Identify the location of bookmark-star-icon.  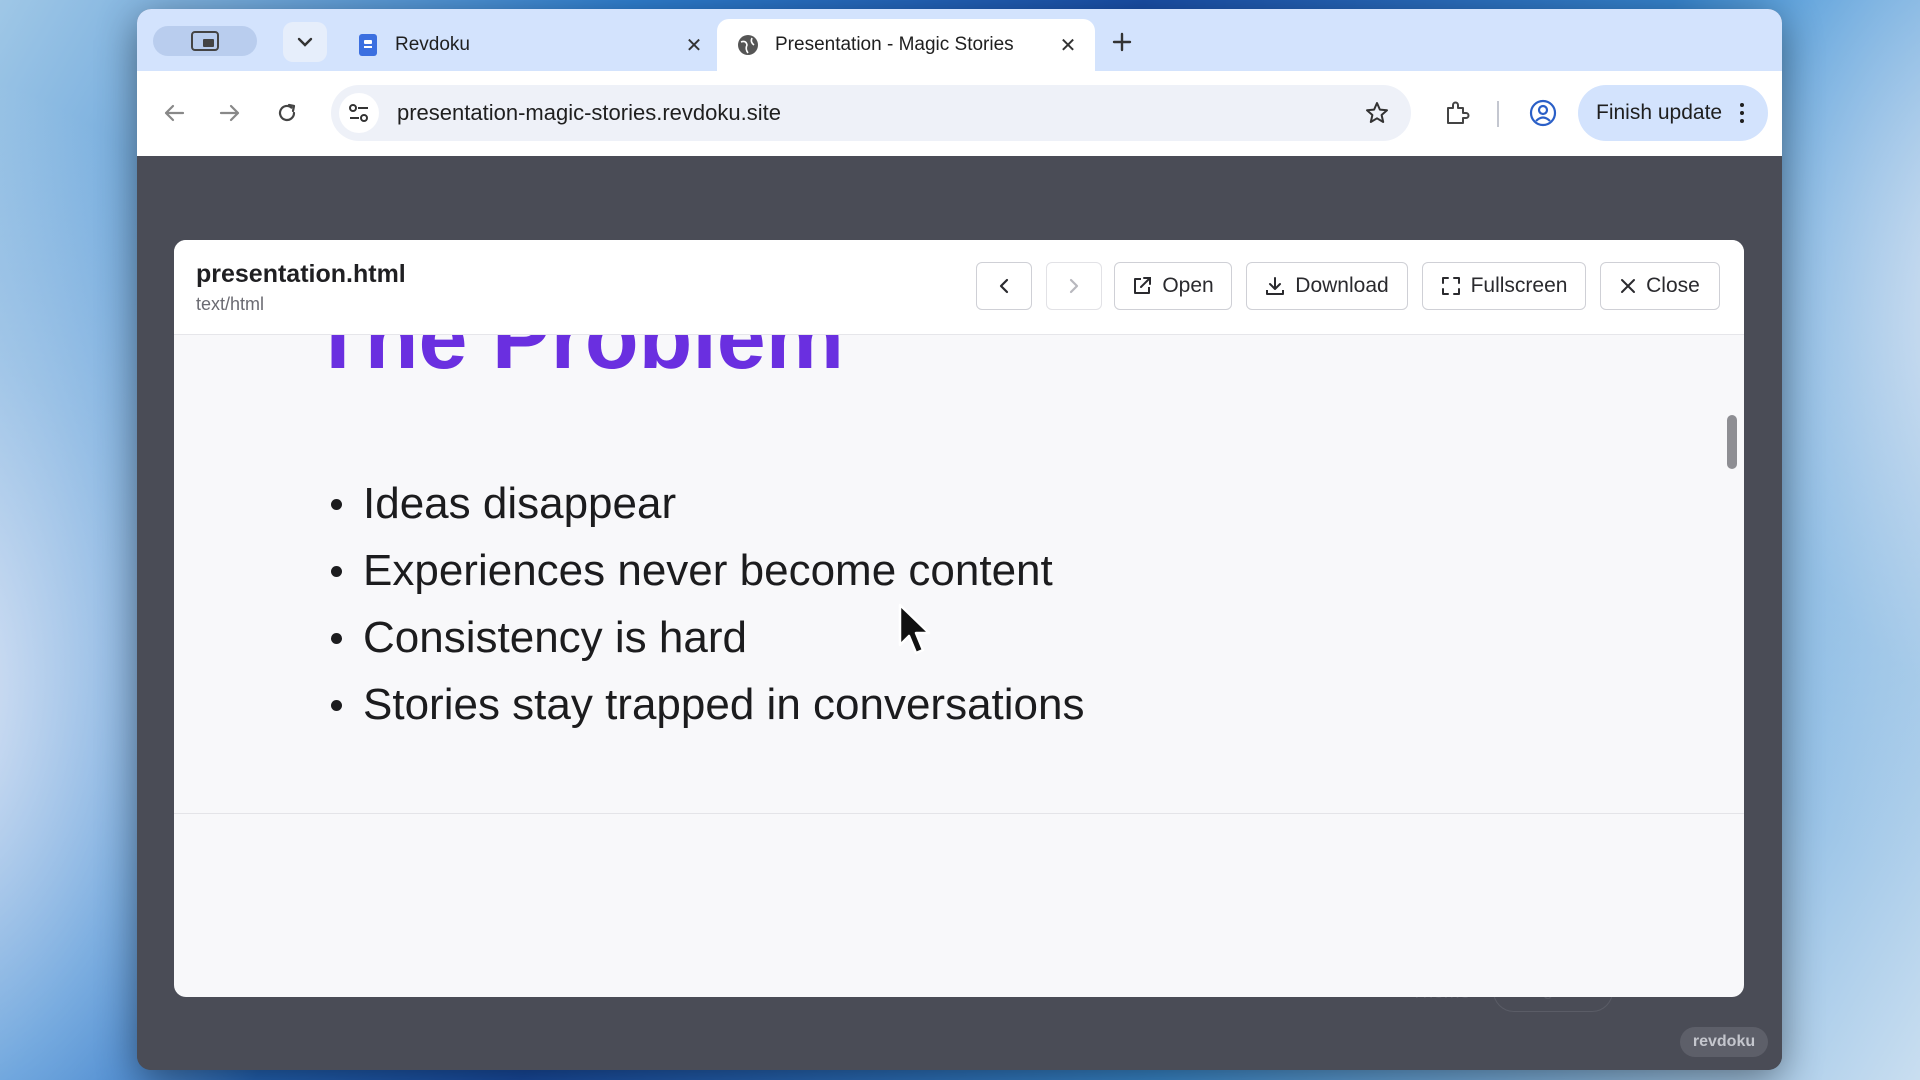
(1377, 113).